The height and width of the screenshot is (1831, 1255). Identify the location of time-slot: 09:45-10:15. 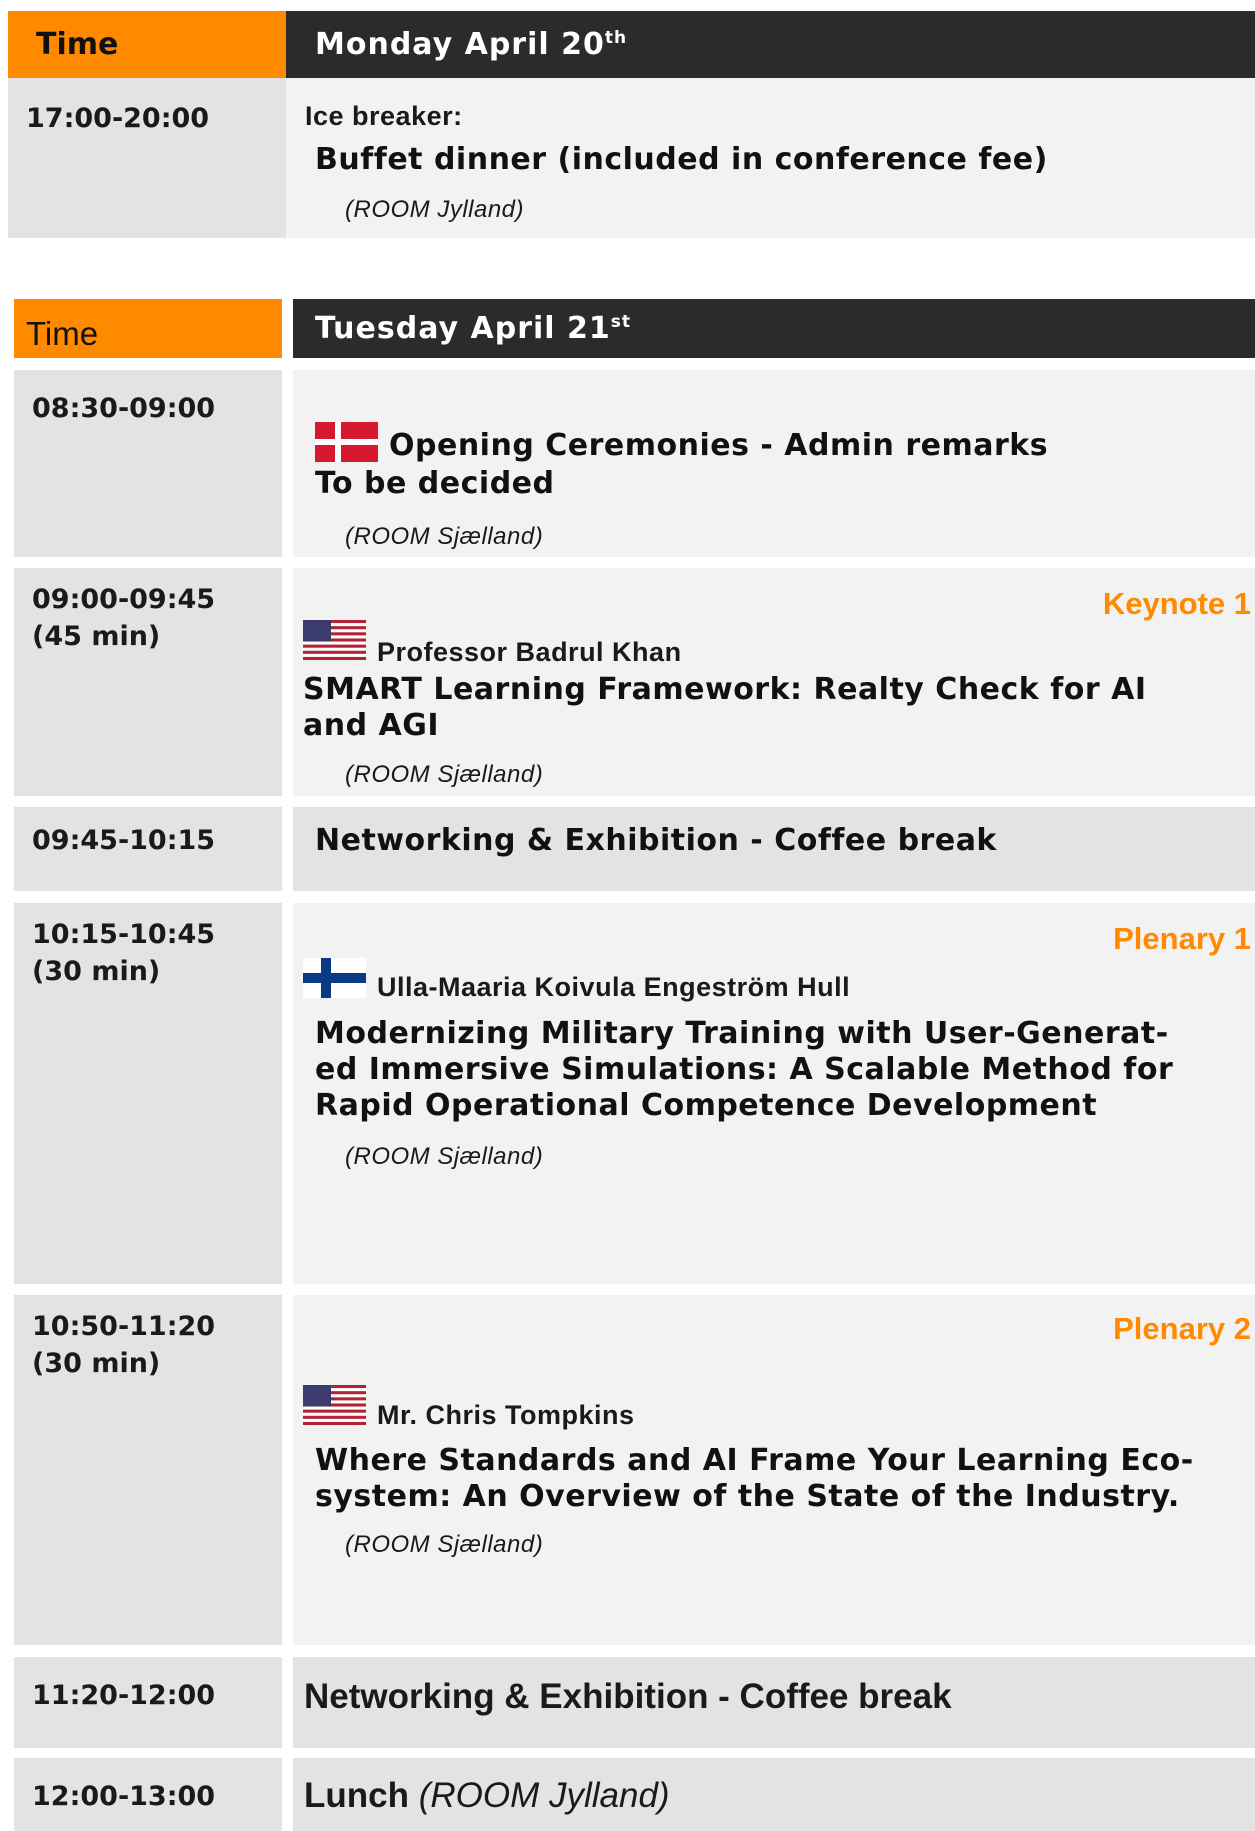
(124, 840).